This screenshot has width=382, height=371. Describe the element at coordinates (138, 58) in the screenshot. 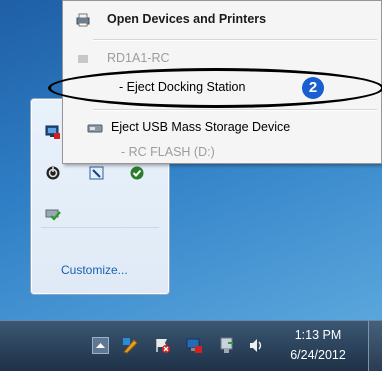

I see `menu-item-label: RD1A1-RC` at that location.